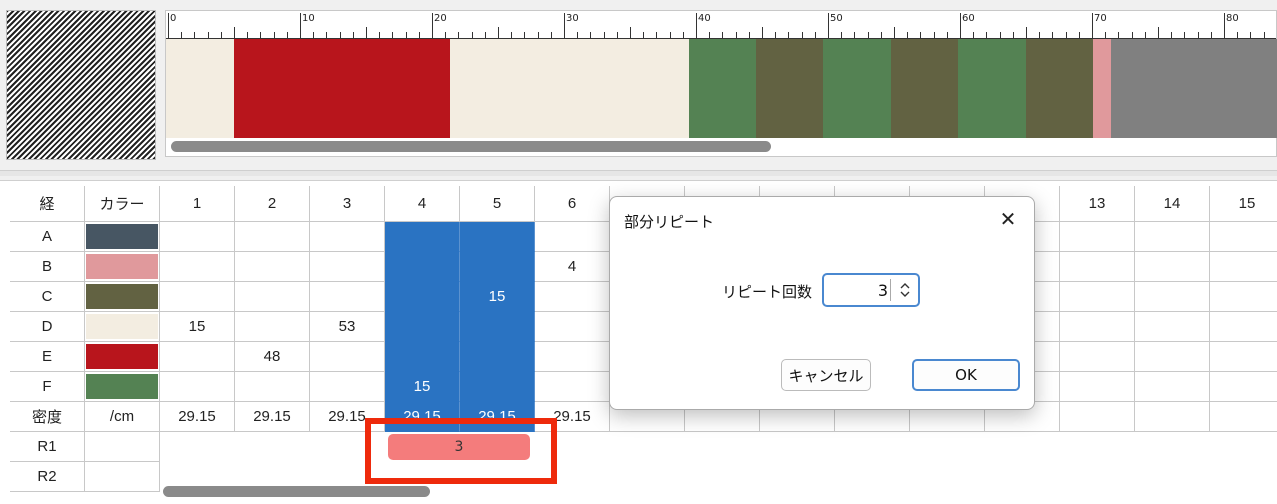 Image resolution: width=1277 pixels, height=504 pixels. I want to click on column-header: 4, so click(422, 204).